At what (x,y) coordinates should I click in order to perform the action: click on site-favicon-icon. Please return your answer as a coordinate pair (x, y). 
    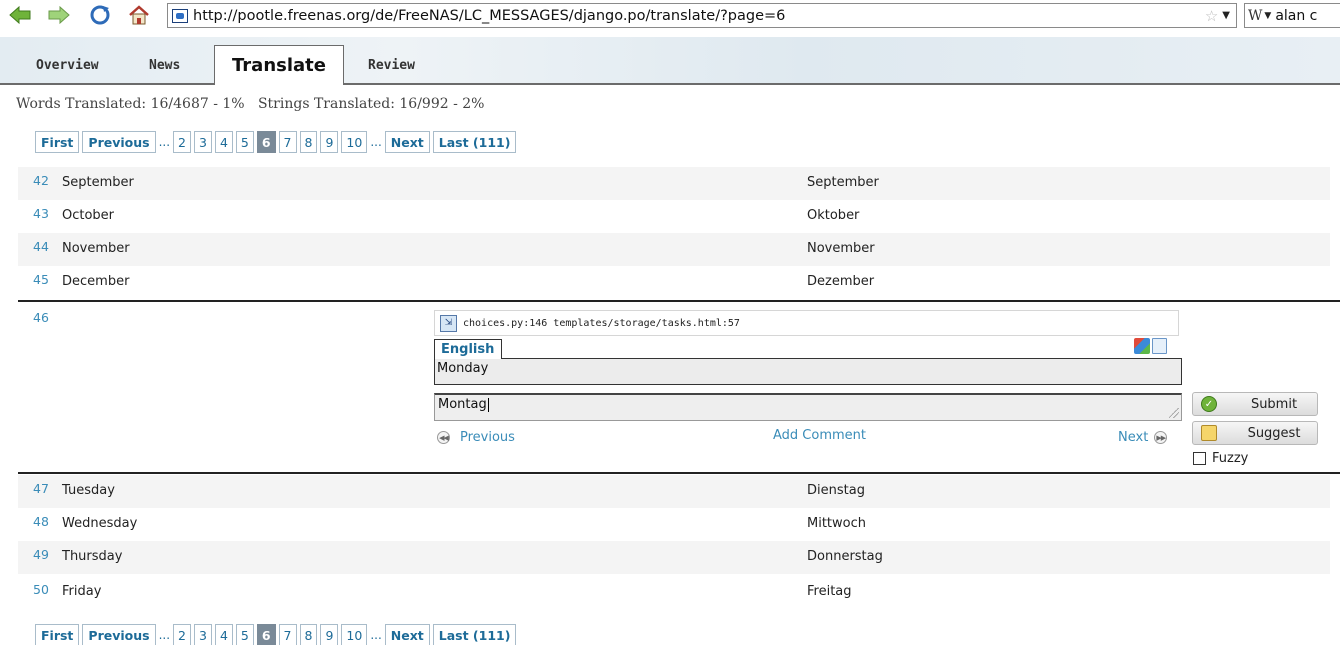
    Looking at the image, I should click on (180, 15).